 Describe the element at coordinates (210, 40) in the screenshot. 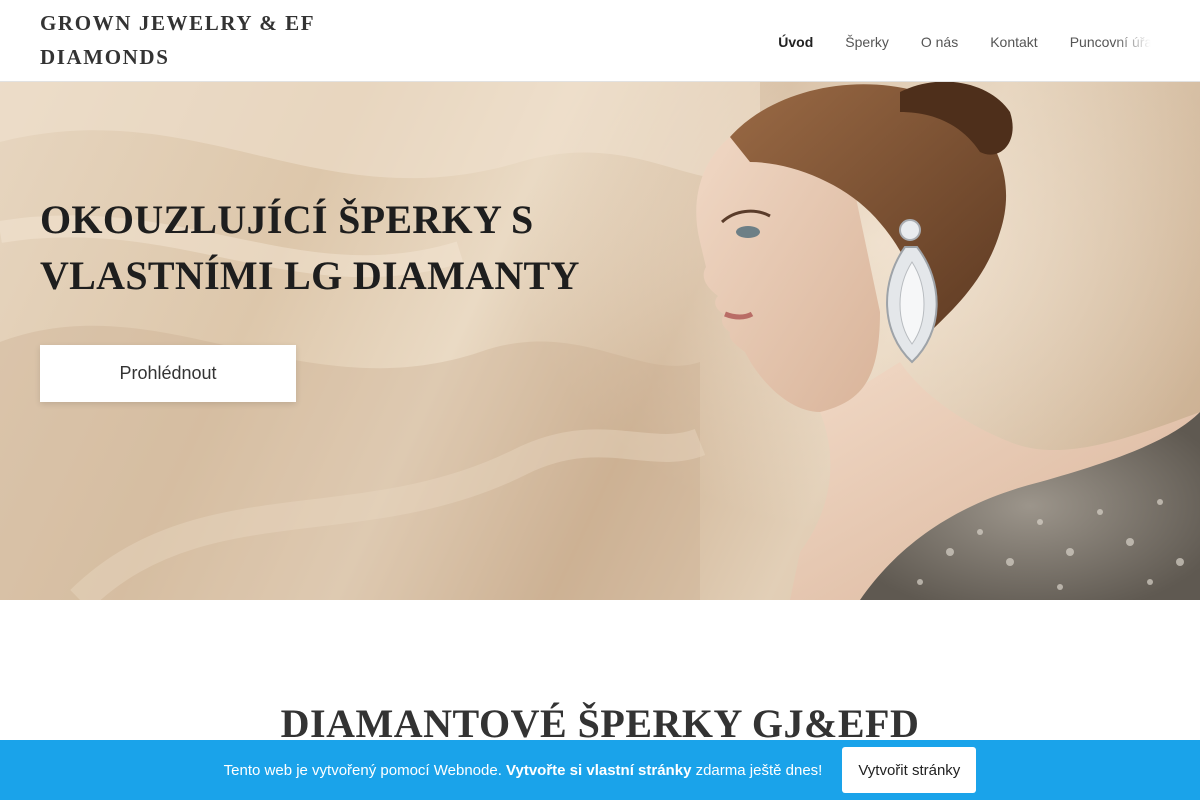

I see `site-logo: GROWN JEWELRY & EF DIAMONDS` at that location.